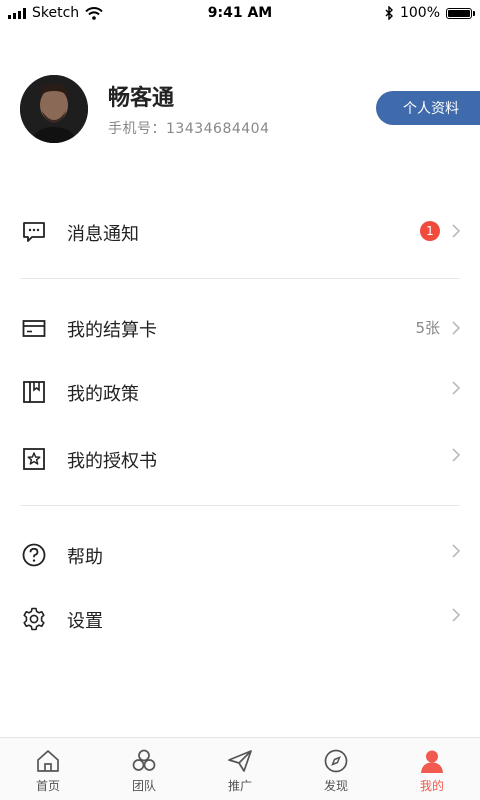  Describe the element at coordinates (48, 761) in the screenshot. I see `home-icon` at that location.